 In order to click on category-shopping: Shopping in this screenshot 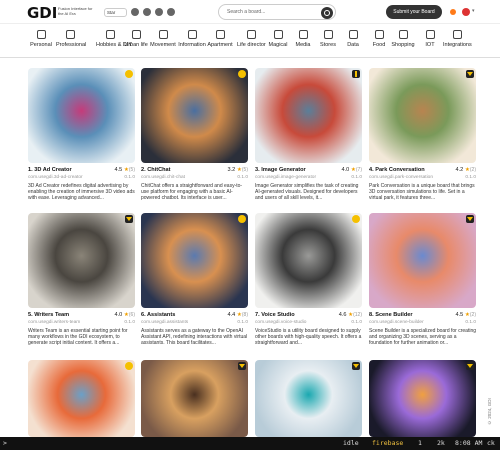, I will do `click(403, 42)`.